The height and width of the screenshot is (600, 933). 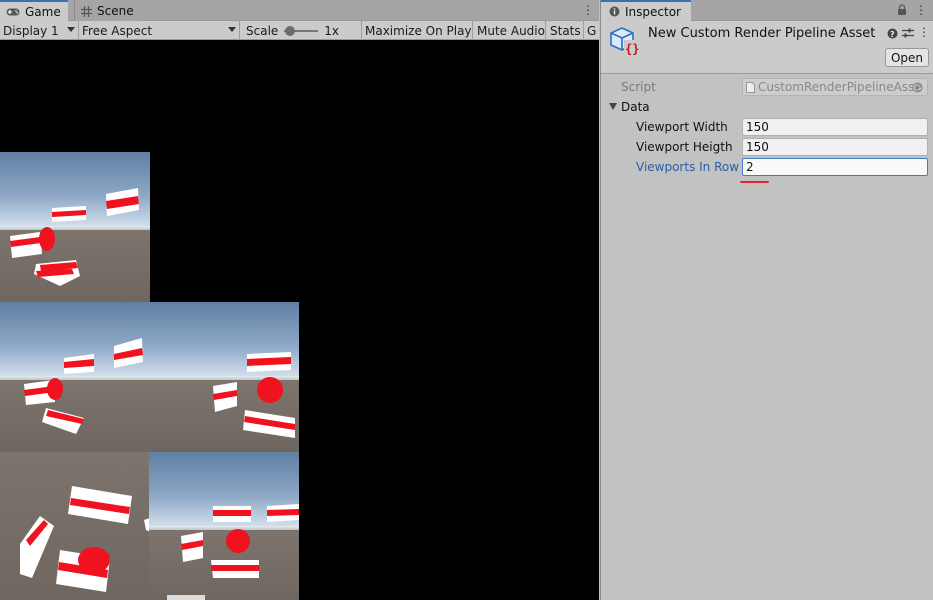 I want to click on script-field: CustomRenderPipelineAsse, so click(x=835, y=87).